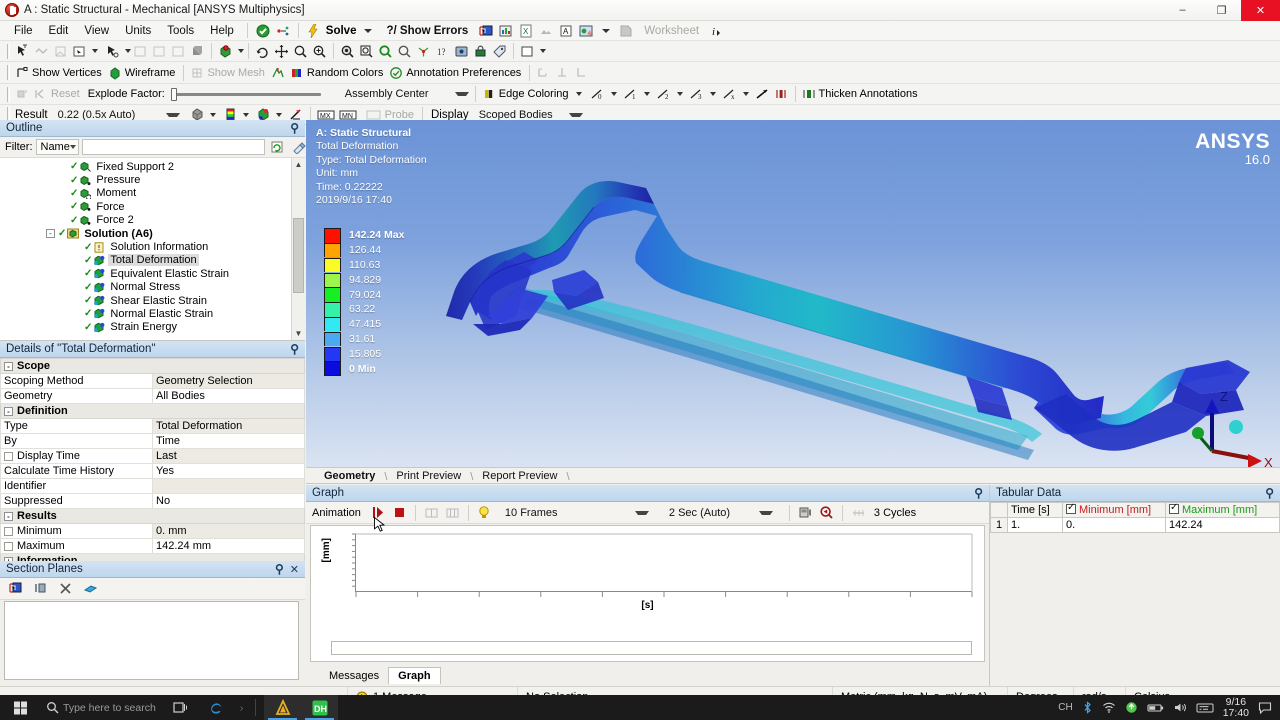  What do you see at coordinates (1114, 525) in the screenshot?
I see `col-minimum-cell: 0.` at bounding box center [1114, 525].